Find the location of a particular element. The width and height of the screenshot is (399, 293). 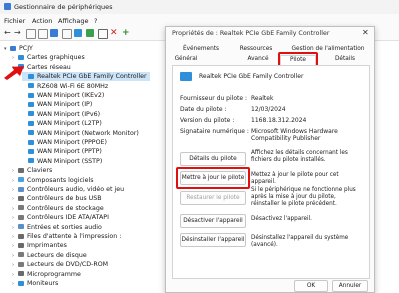

tree-row: › Files d'attente à l'impression : is located at coordinates (66, 236).